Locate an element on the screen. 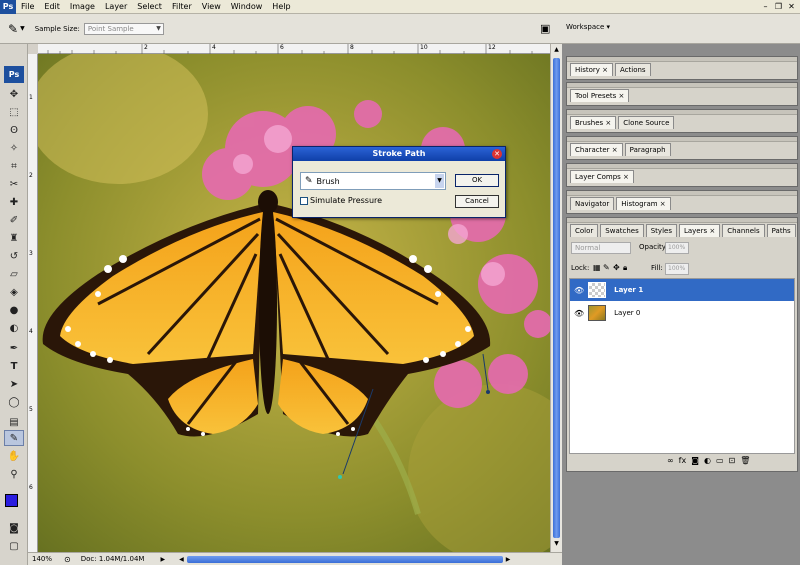  screen-mode-icon: ▢ is located at coordinates (14, 546).